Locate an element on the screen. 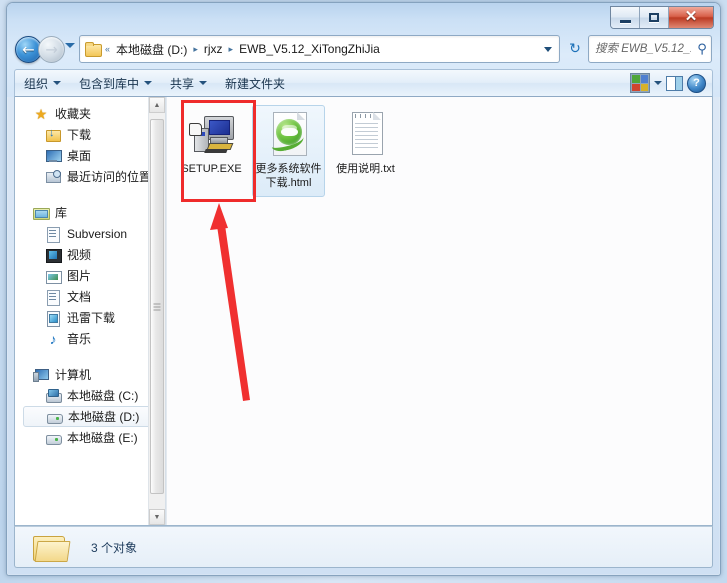 This screenshot has width=727, height=583. sidebar-item-downloads: 下载 is located at coordinates (90, 134).